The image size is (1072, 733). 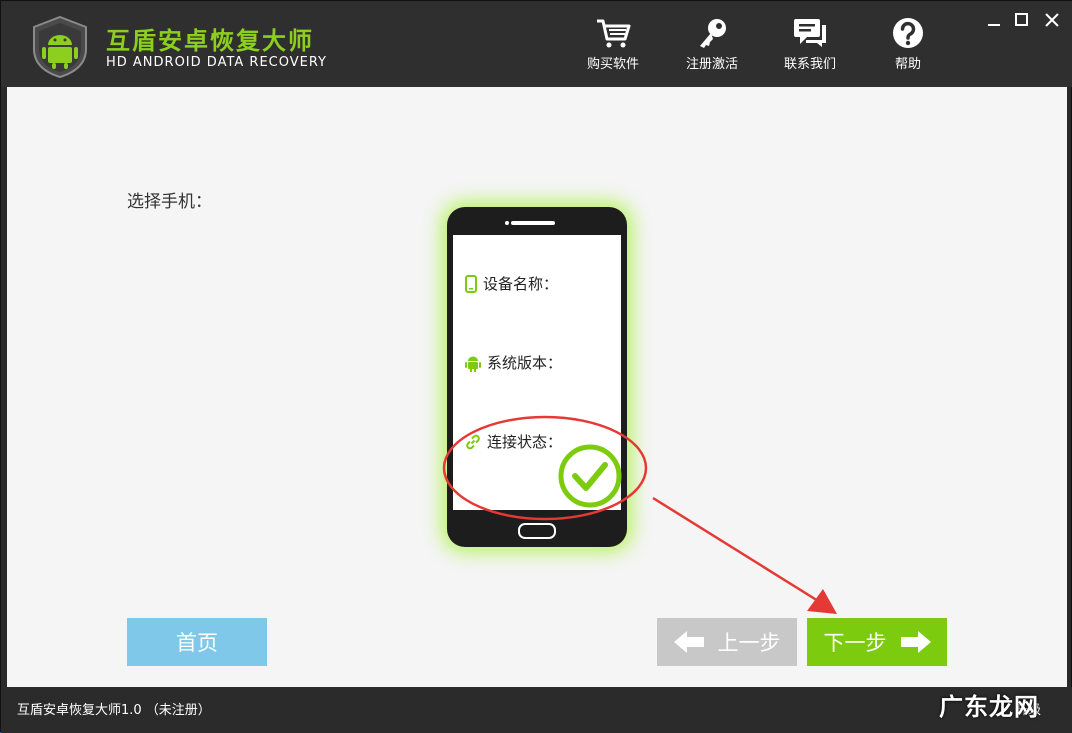 What do you see at coordinates (614, 33) in the screenshot?
I see `cart-icon` at bounding box center [614, 33].